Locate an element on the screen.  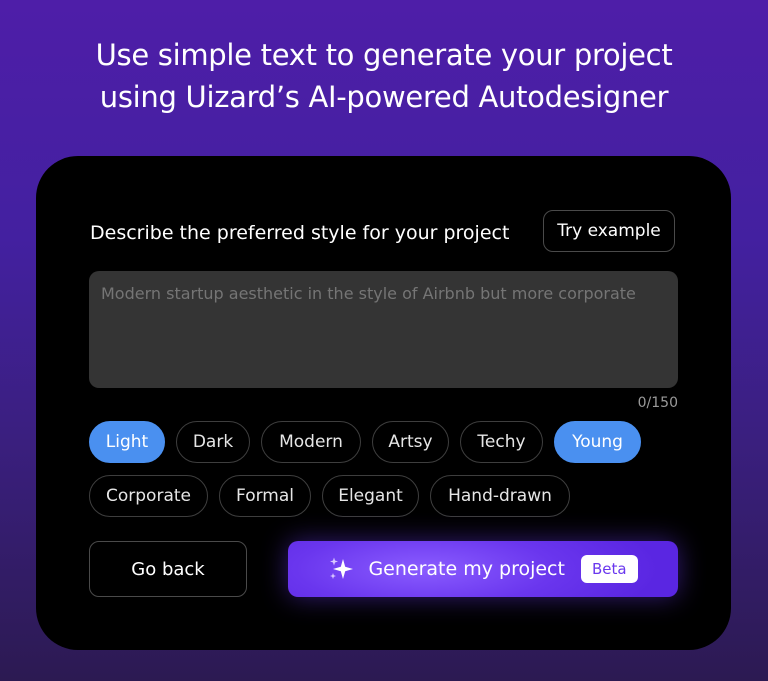
chip-techy: Techy is located at coordinates (501, 442).